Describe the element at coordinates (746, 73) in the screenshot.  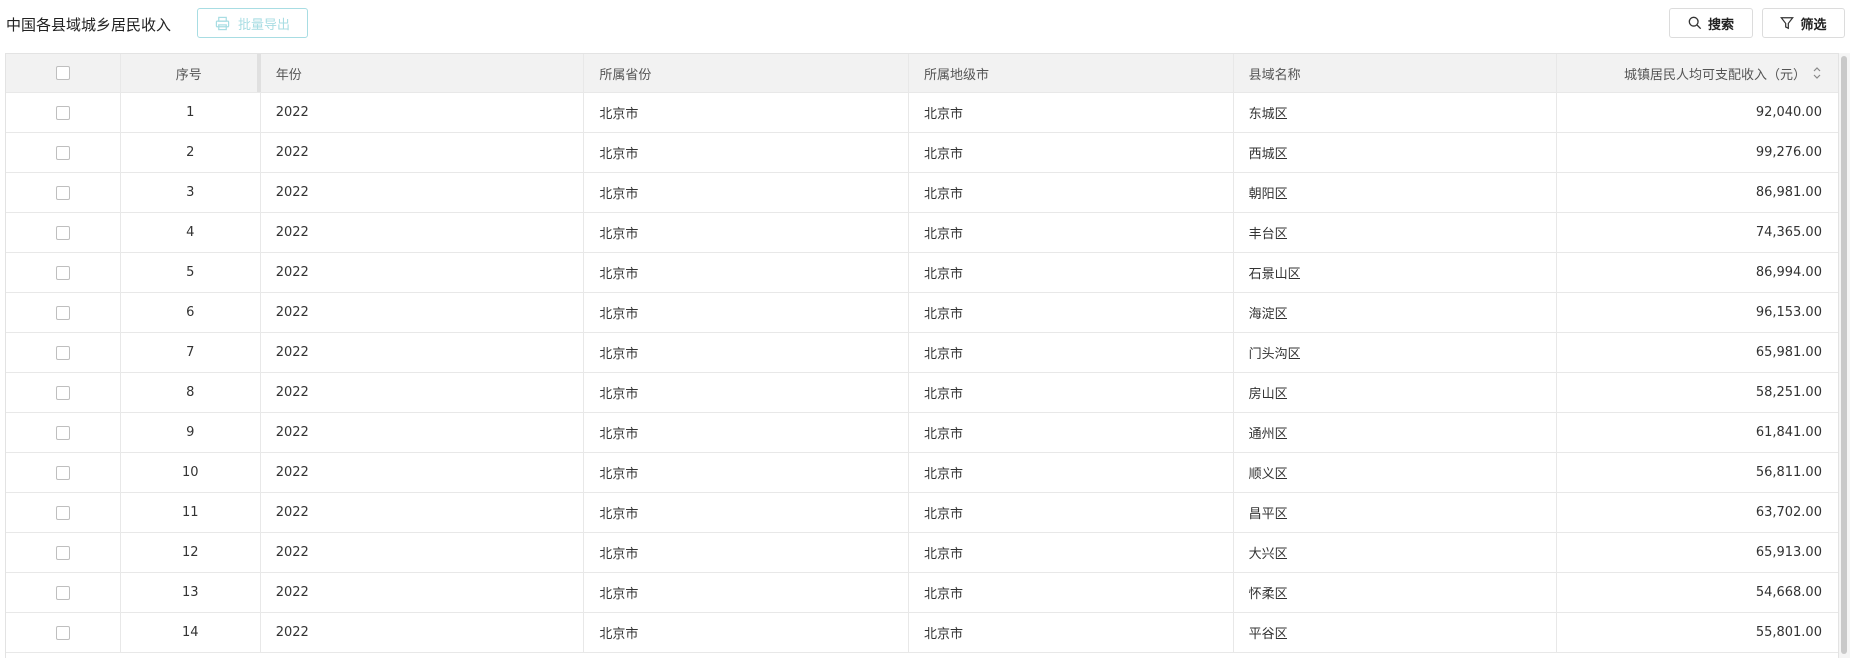
I see `column-header-province: 所属省份` at that location.